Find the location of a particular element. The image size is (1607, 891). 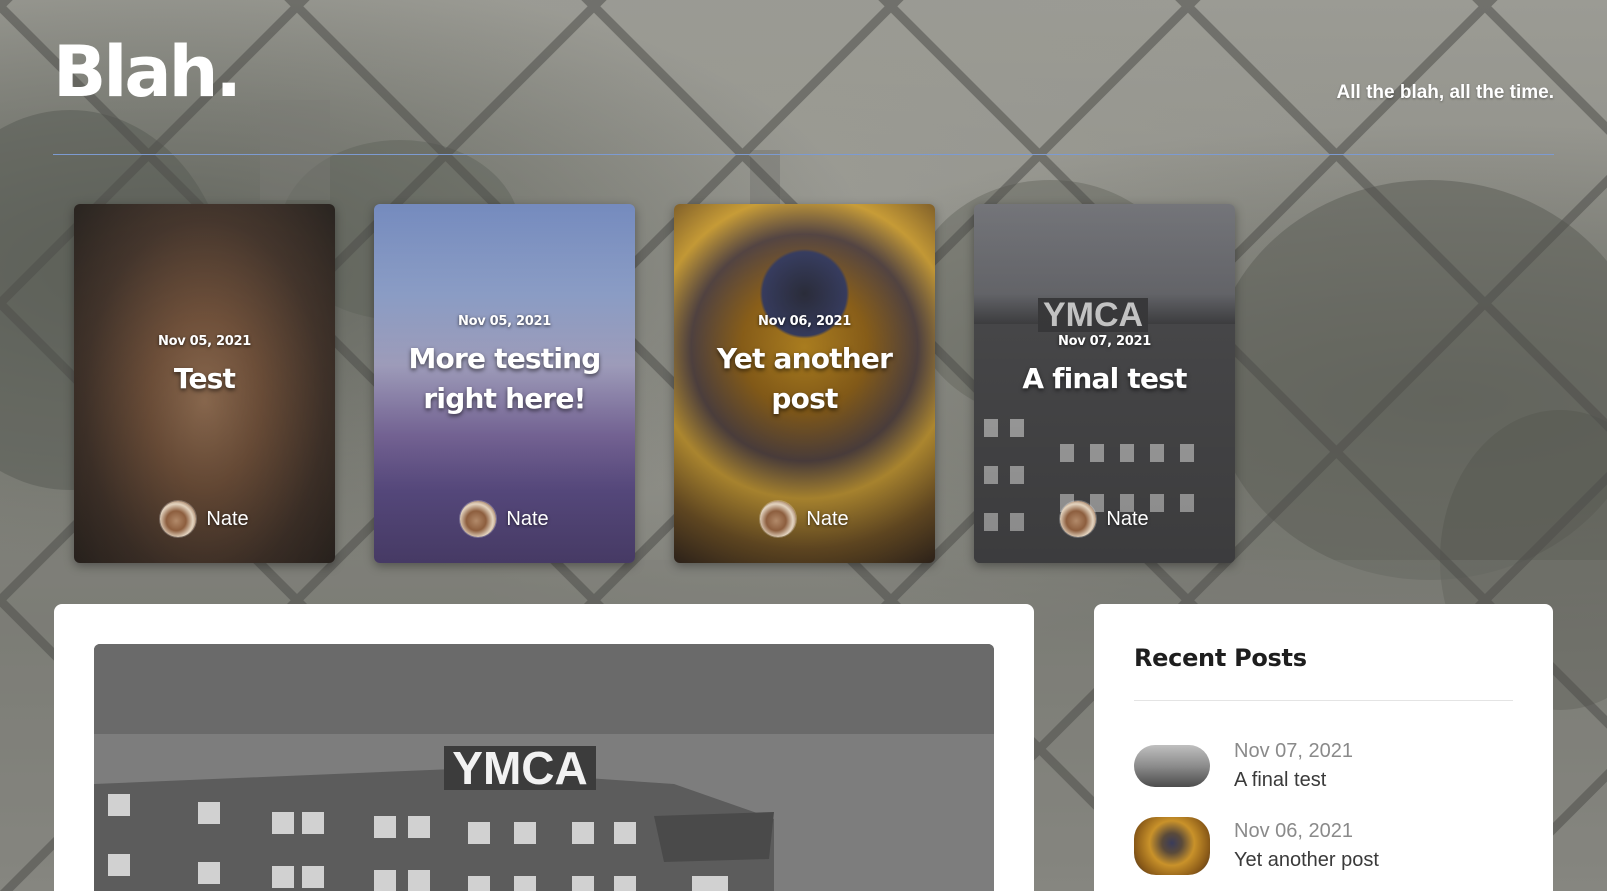

card-content: Nov 05, 2021 More testing right here! is located at coordinates (504, 366).